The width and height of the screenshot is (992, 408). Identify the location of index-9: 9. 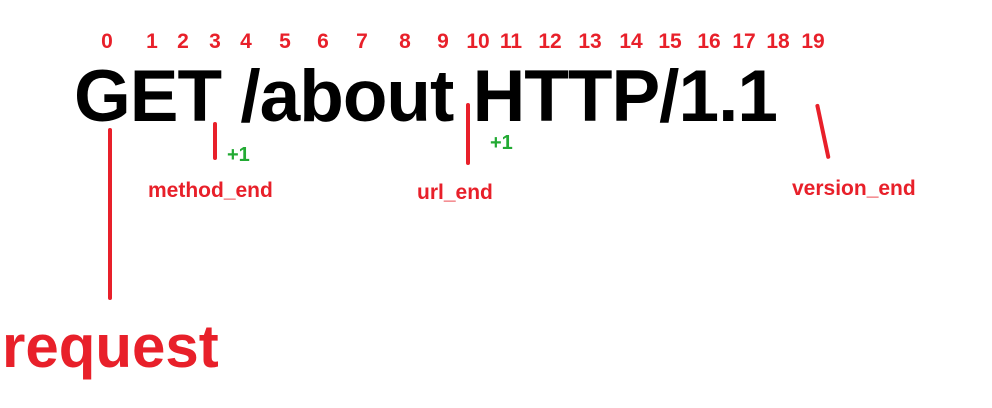
(443, 41).